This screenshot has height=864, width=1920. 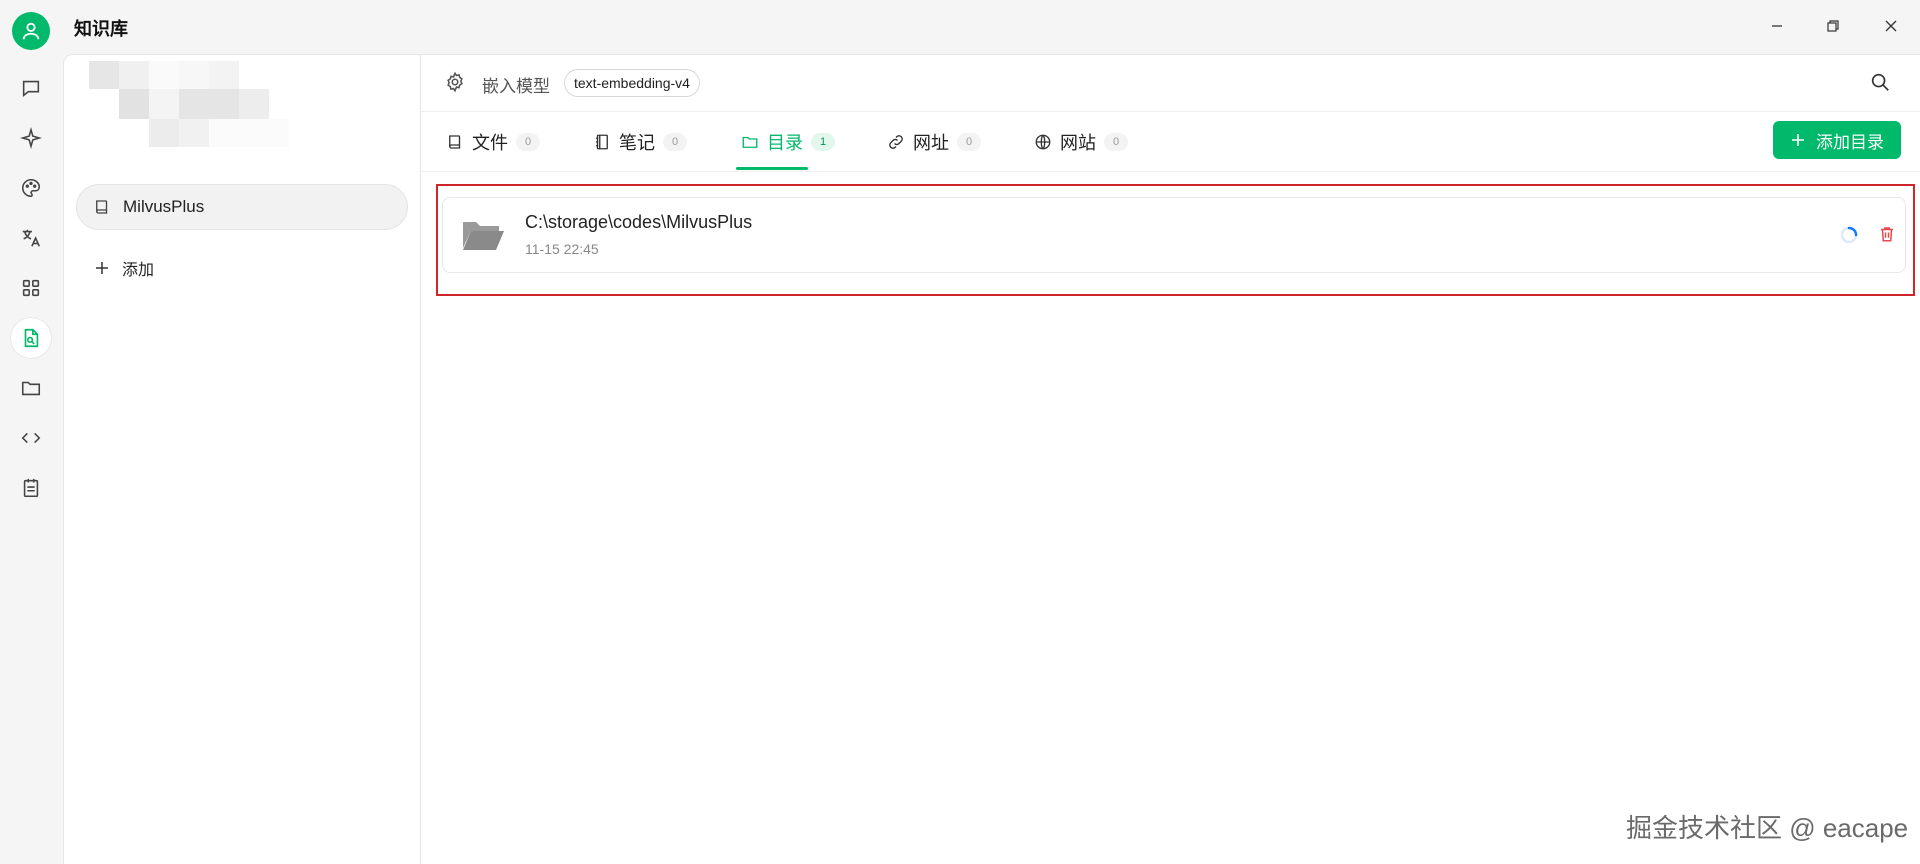 What do you see at coordinates (483, 236) in the screenshot?
I see `folder-open-icon` at bounding box center [483, 236].